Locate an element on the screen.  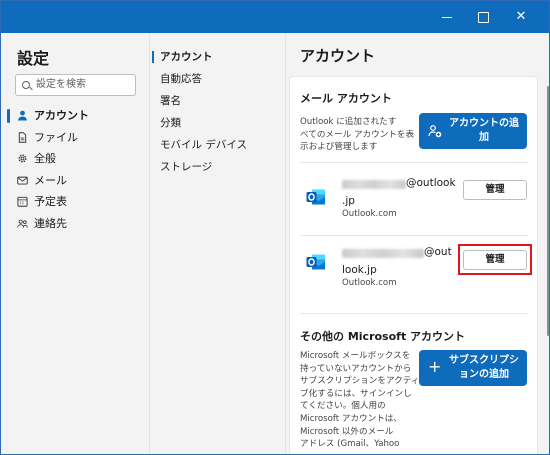
account-row-1: @outlook .jp Outlook.com 管理 is located at coordinates (414, 199).